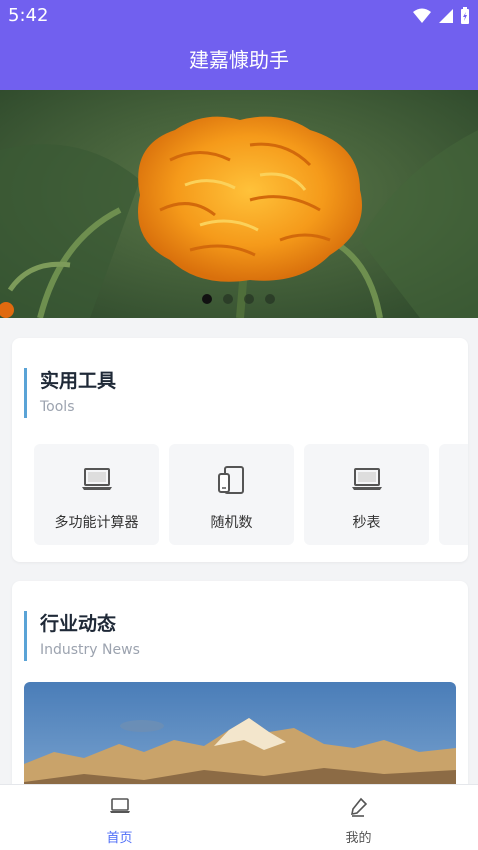  I want to click on tab-home: 首页, so click(119, 817).